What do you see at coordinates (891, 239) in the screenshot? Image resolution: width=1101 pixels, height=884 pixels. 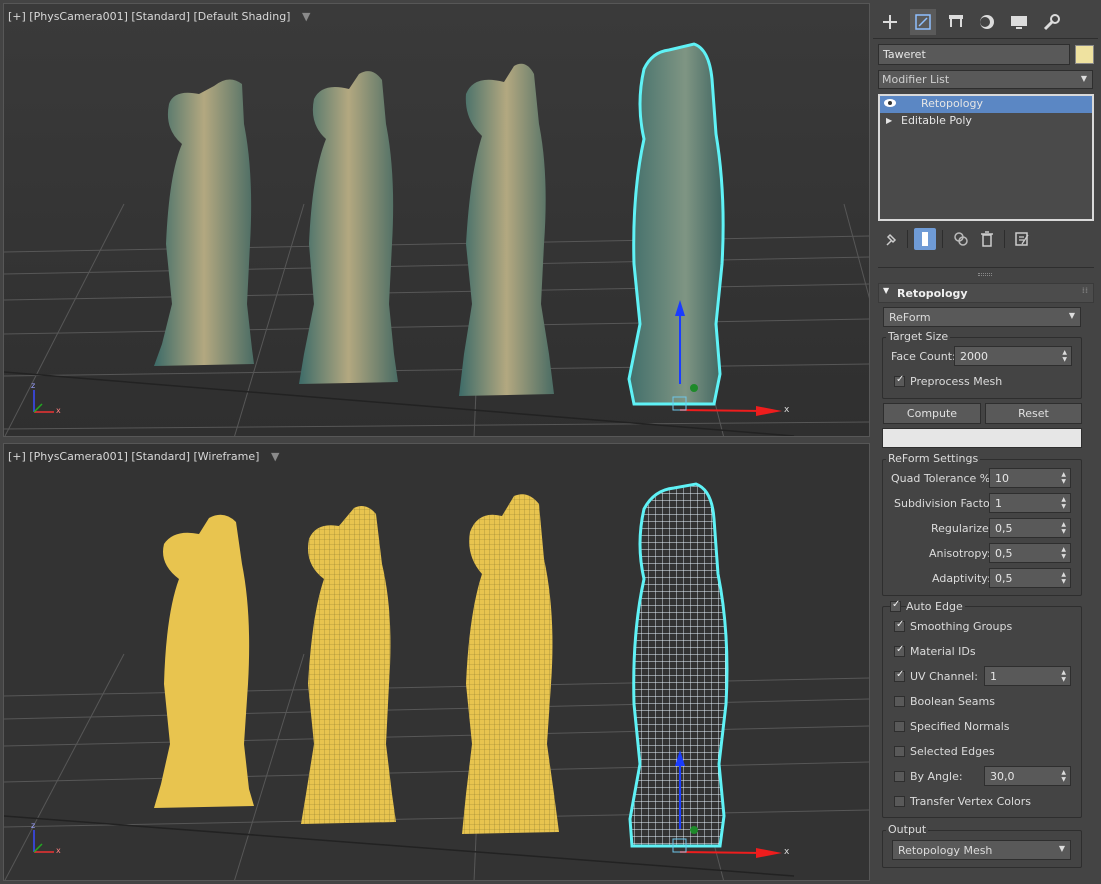 I see `pin-stack-icon` at bounding box center [891, 239].